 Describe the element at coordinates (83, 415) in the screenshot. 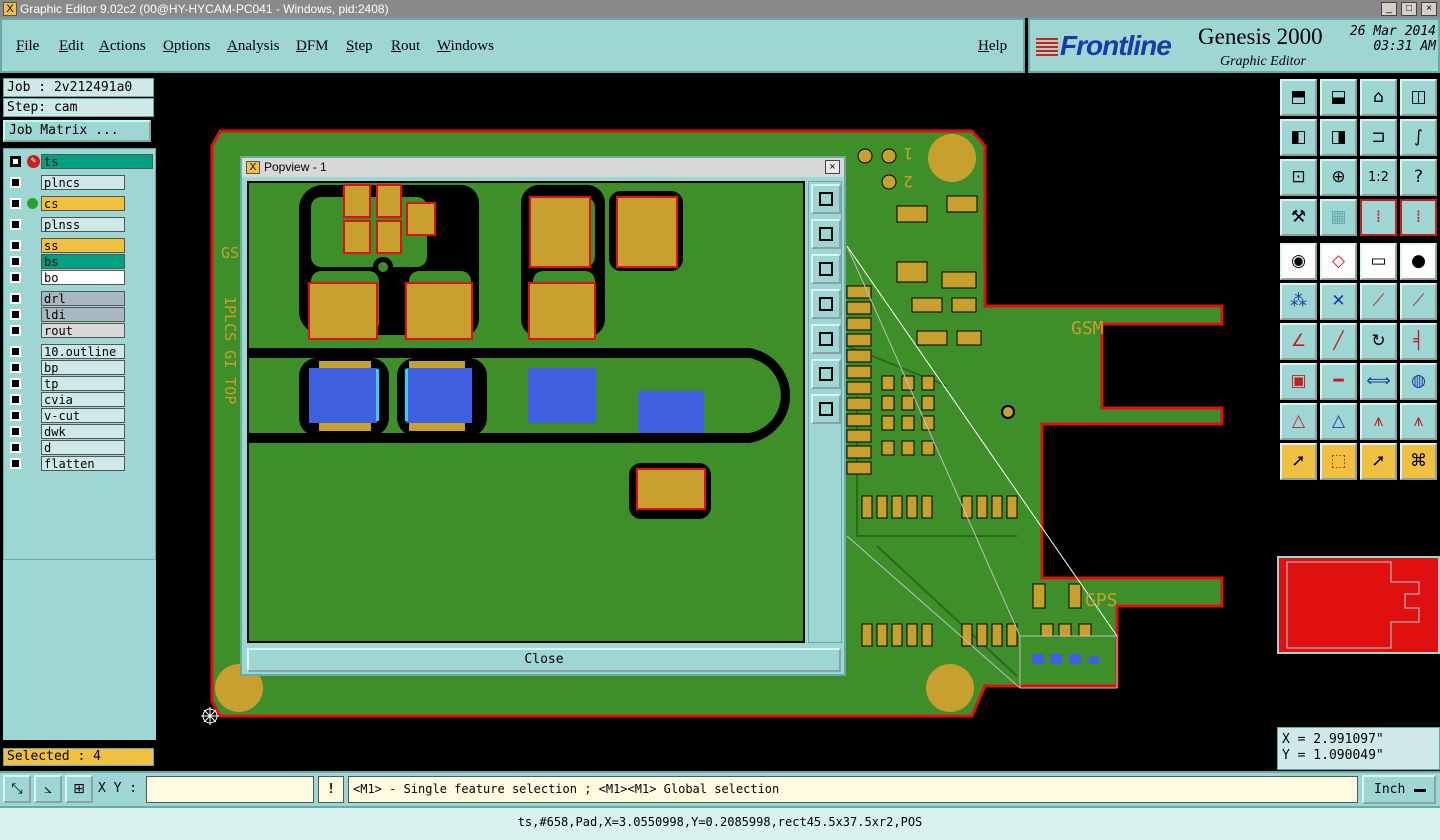

I see `layer-name: v-cut` at that location.